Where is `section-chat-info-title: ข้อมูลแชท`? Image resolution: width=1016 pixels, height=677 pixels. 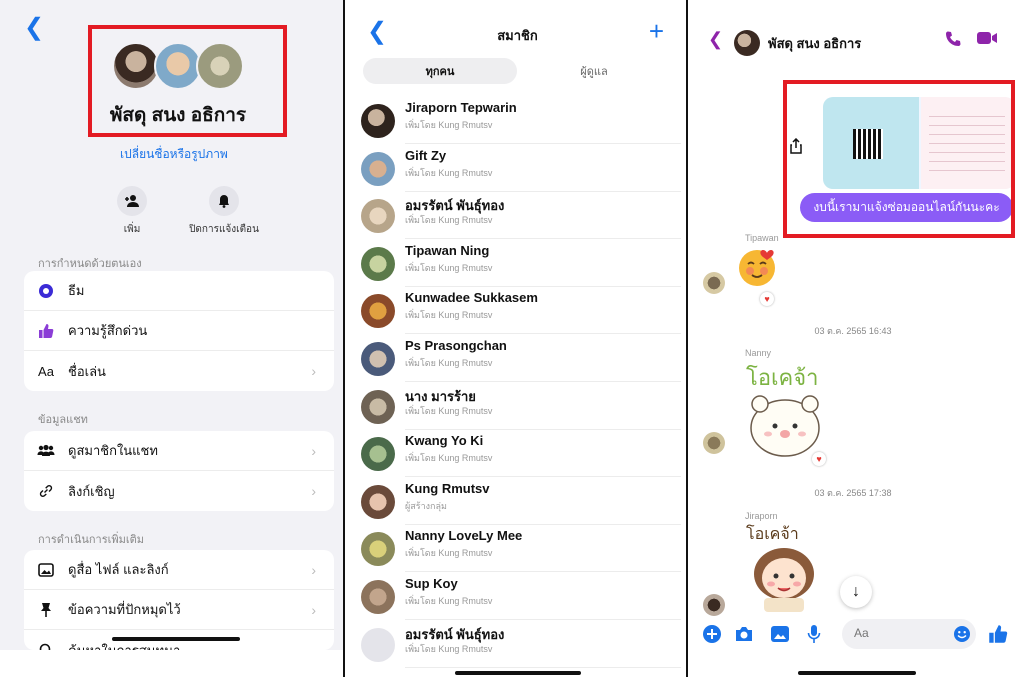 section-chat-info-title: ข้อมูลแชท is located at coordinates (63, 420).